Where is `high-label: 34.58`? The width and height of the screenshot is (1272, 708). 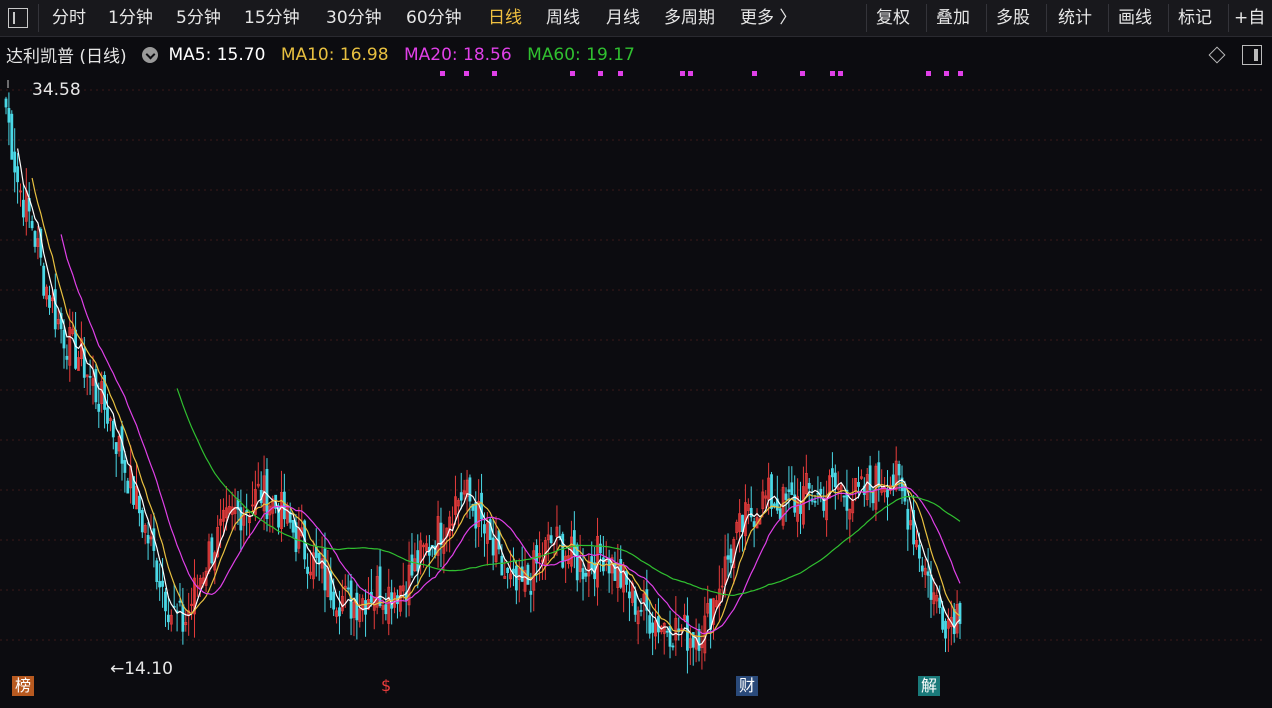 high-label: 34.58 is located at coordinates (56, 90).